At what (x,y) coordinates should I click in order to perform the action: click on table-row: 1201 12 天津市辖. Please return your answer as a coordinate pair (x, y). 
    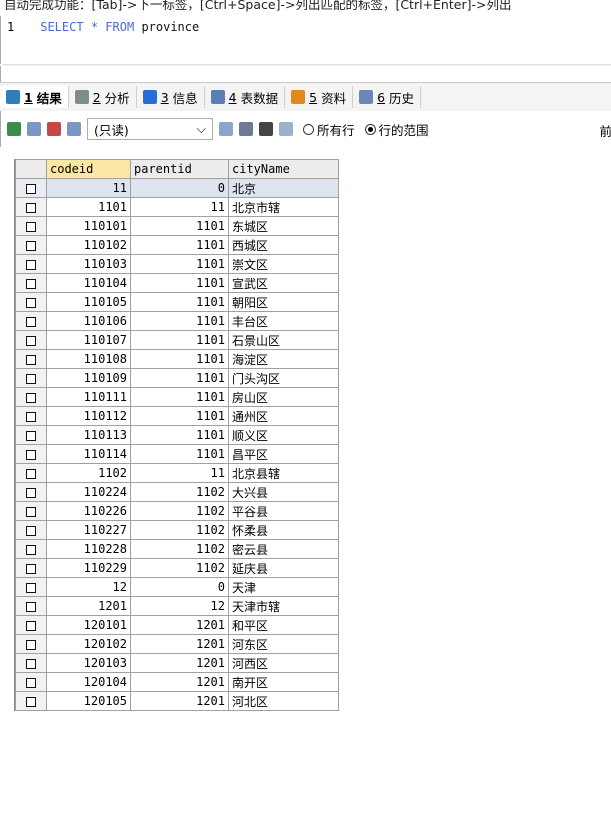
    Looking at the image, I should click on (177, 606).